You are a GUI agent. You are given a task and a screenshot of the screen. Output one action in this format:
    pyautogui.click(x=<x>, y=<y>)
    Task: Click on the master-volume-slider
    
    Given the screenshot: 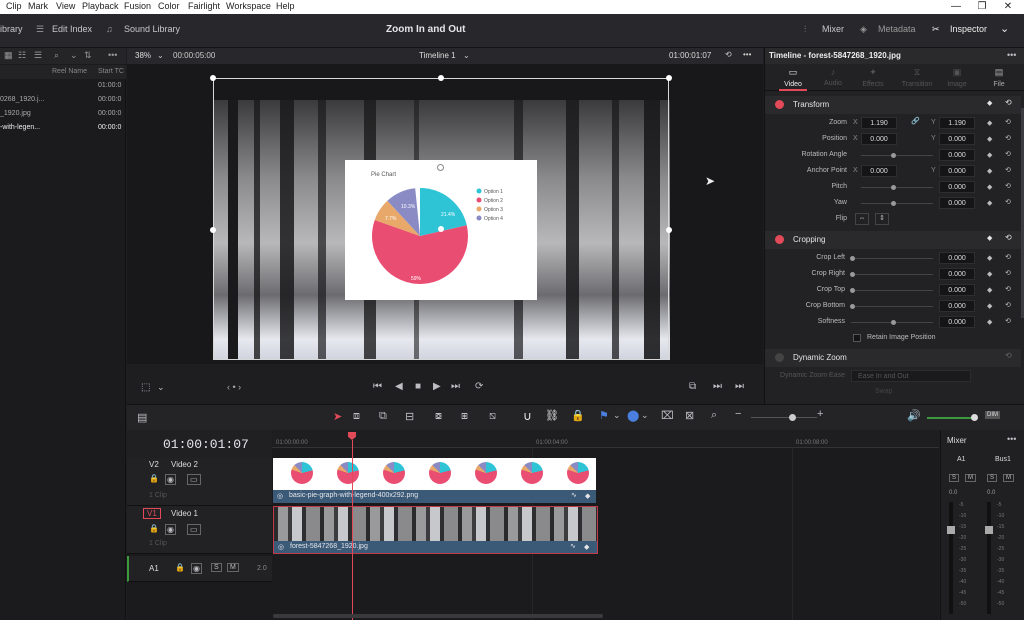 What is the action you would take?
    pyautogui.click(x=950, y=418)
    